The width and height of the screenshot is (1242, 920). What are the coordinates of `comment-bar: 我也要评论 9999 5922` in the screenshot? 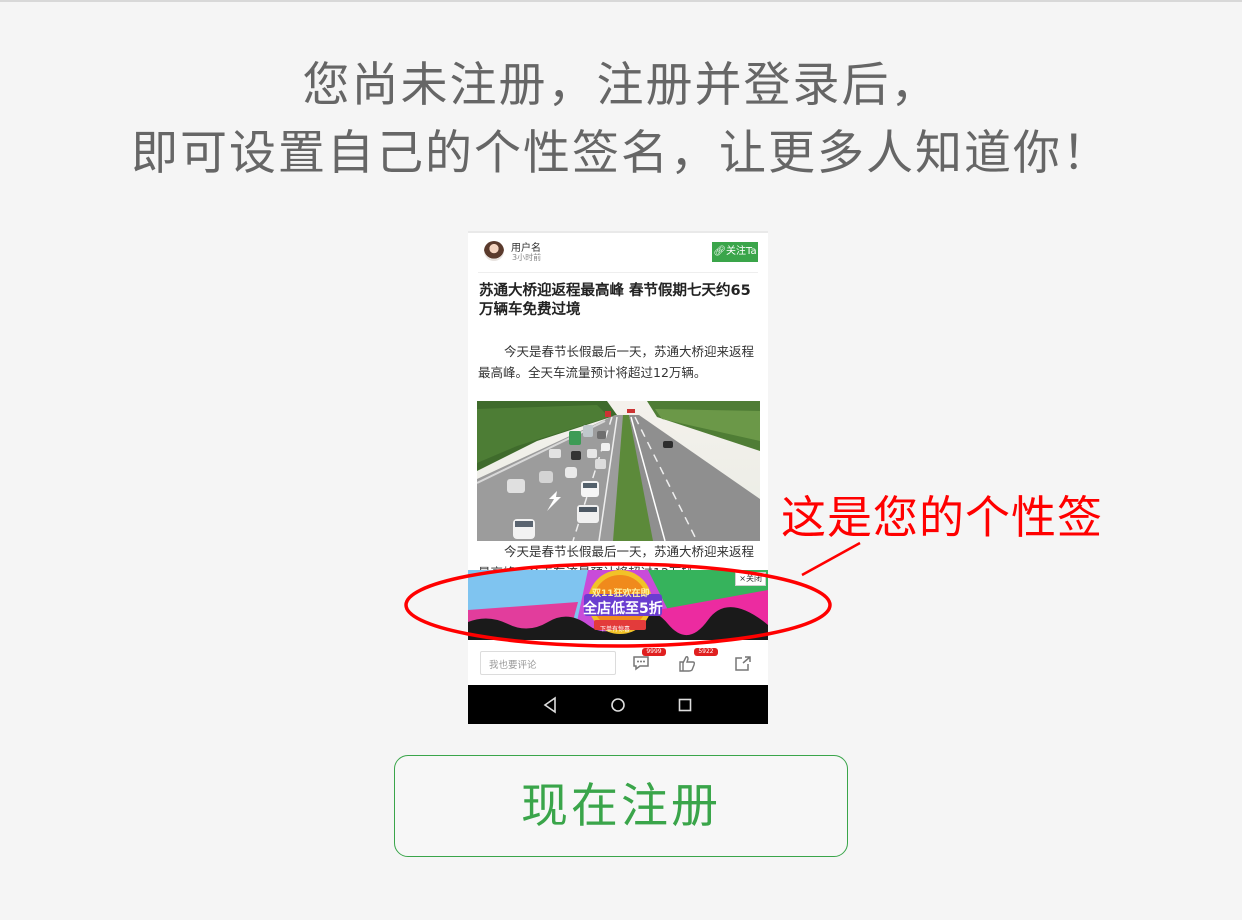 It's located at (618, 665).